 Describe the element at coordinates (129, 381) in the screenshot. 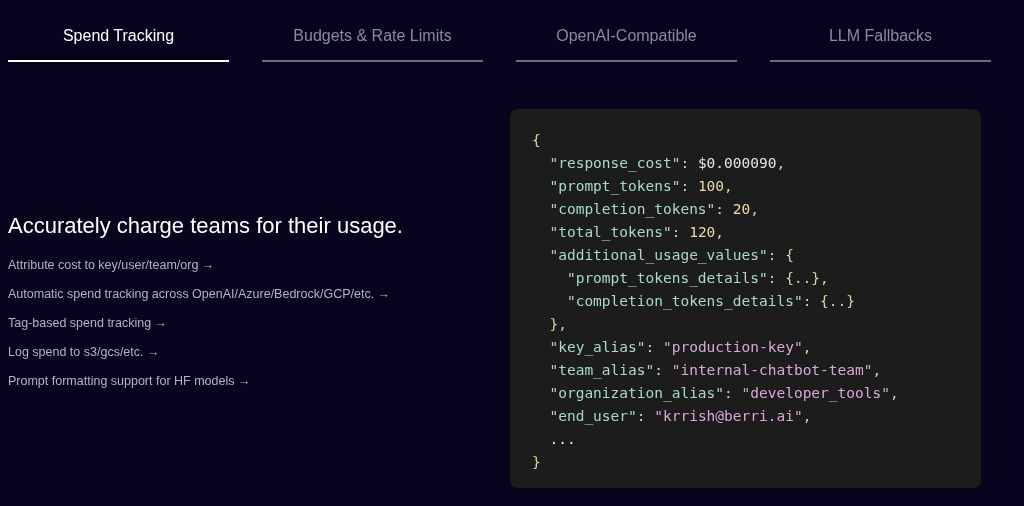

I see `feature-link: Prompt formatting support for HF models →` at that location.